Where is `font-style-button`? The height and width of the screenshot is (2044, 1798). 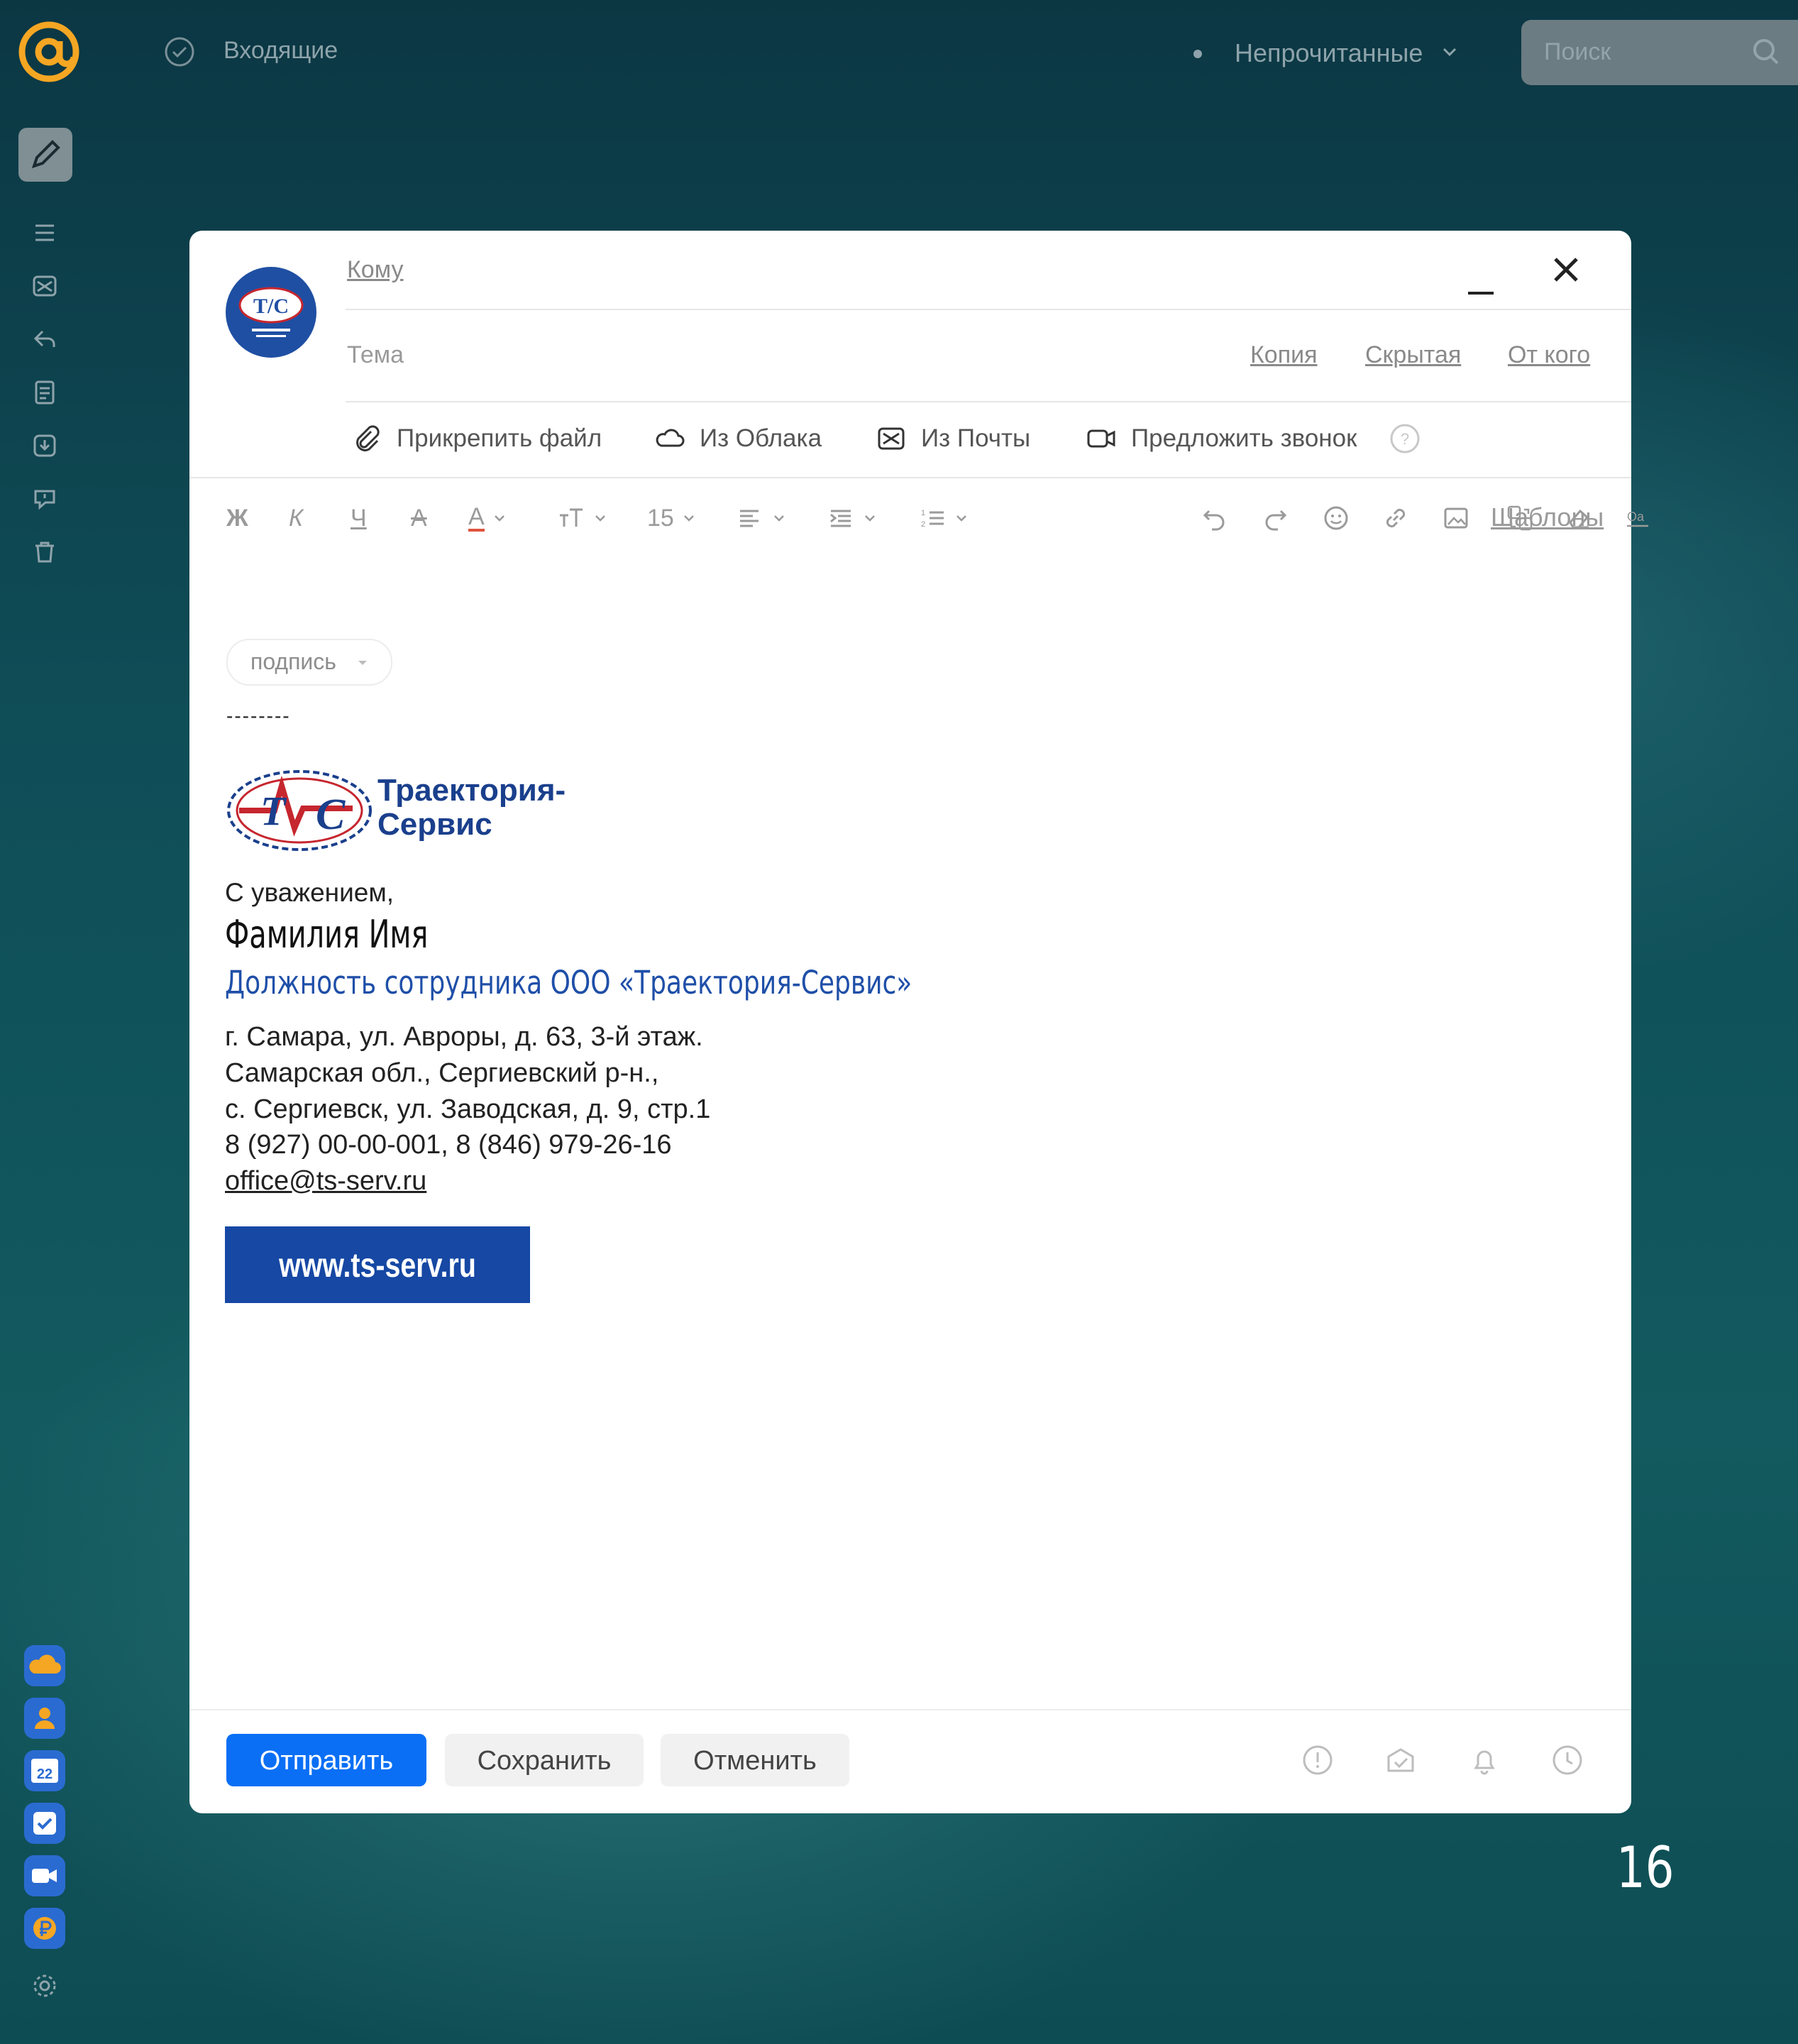 font-style-button is located at coordinates (582, 518).